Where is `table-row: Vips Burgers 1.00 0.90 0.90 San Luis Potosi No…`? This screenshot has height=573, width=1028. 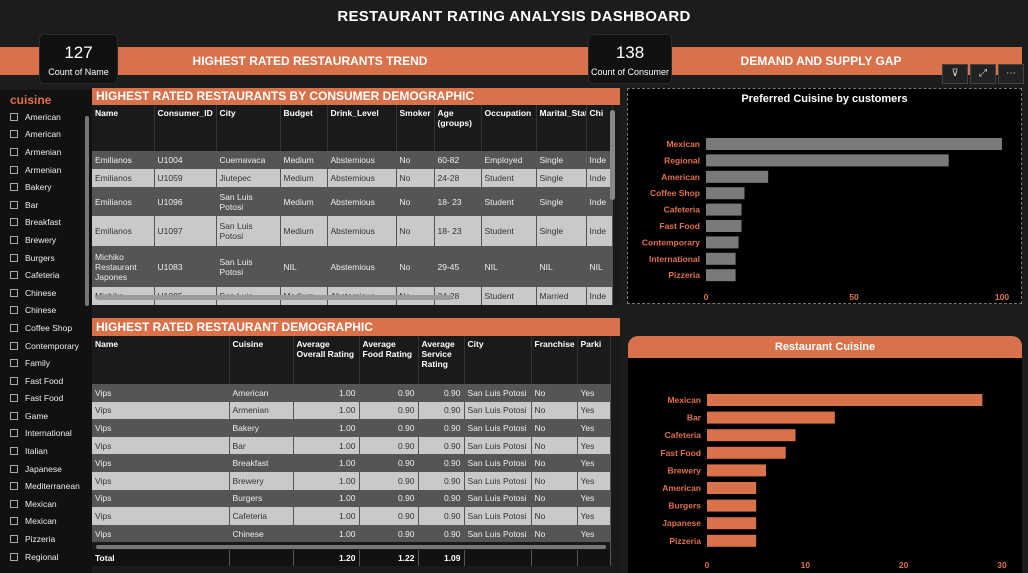
table-row: Vips Burgers 1.00 0.90 0.90 San Luis Potosi No… is located at coordinates (351, 498).